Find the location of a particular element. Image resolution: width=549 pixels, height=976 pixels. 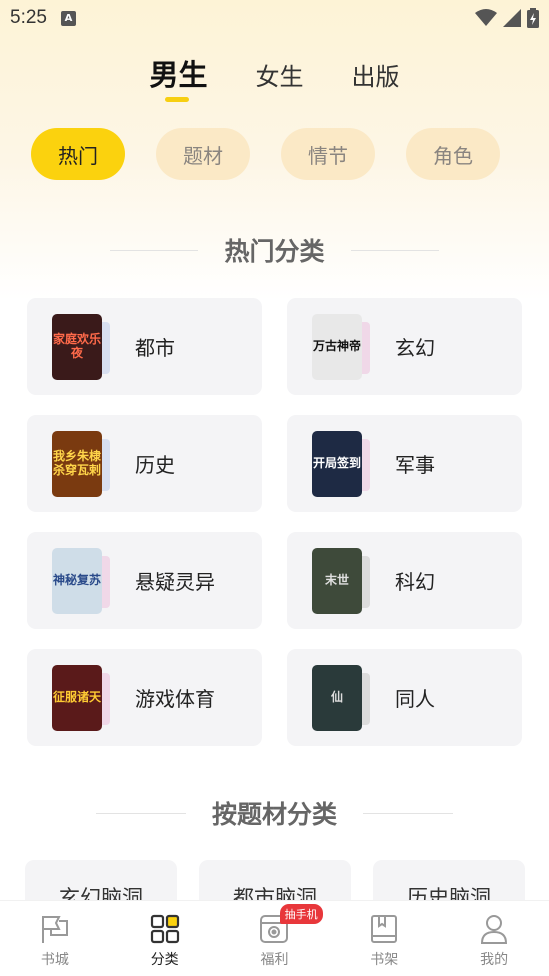

chip-theme: 题材 is located at coordinates (203, 154).